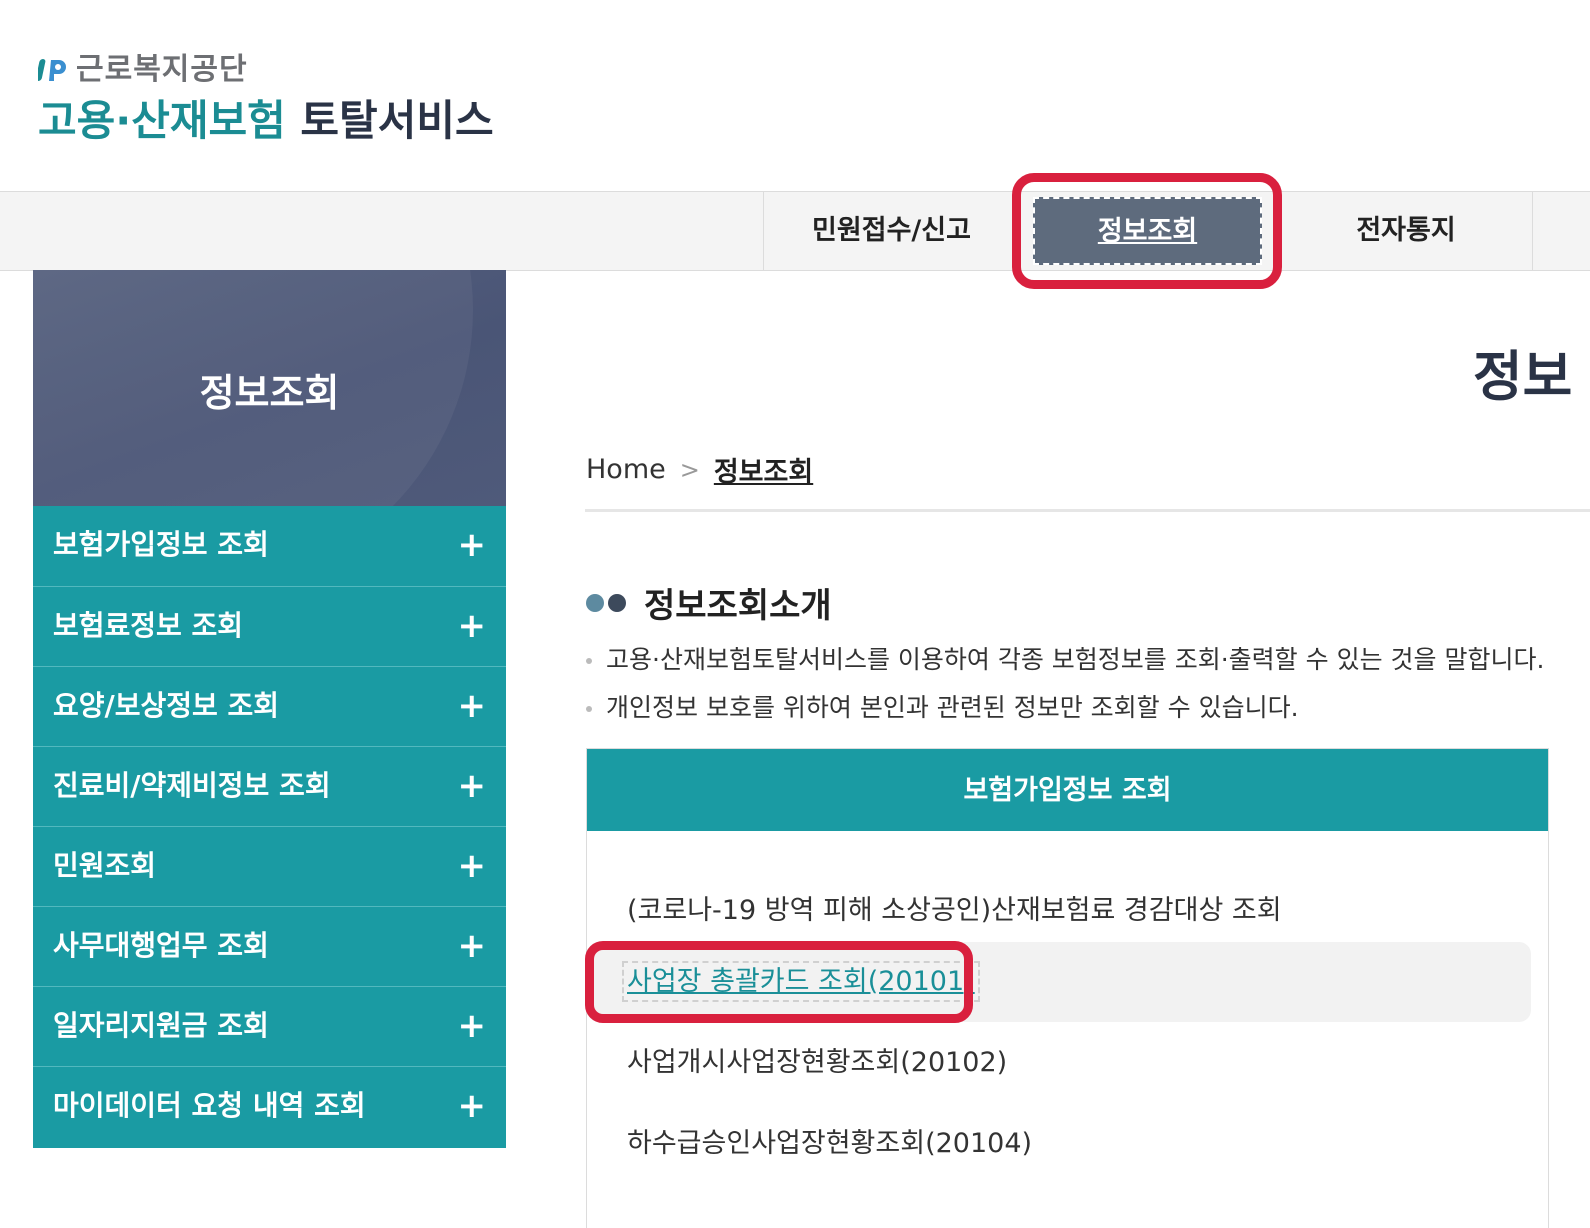  Describe the element at coordinates (192, 785) in the screenshot. I see `sidebar-item-label: 진료비/약제비정보 조회` at that location.